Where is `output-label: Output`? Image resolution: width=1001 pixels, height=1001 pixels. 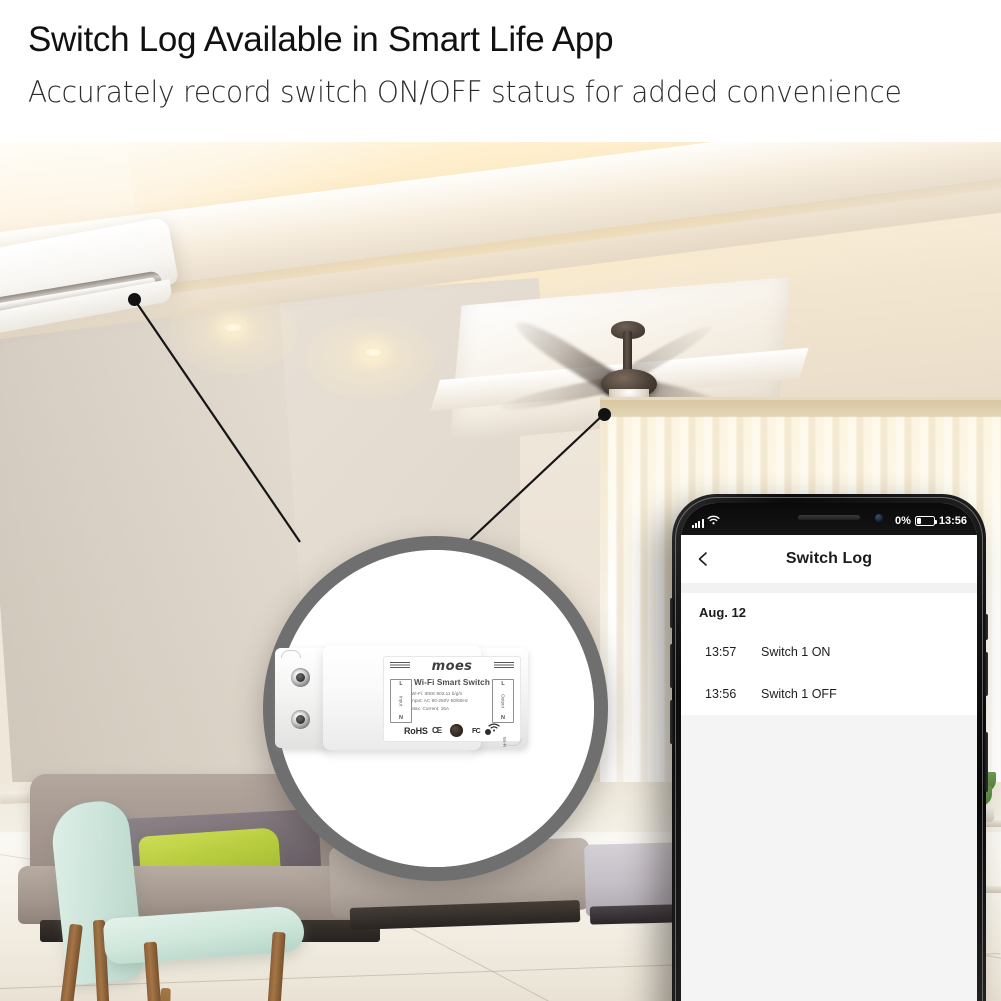 output-label: Output is located at coordinates (503, 701).